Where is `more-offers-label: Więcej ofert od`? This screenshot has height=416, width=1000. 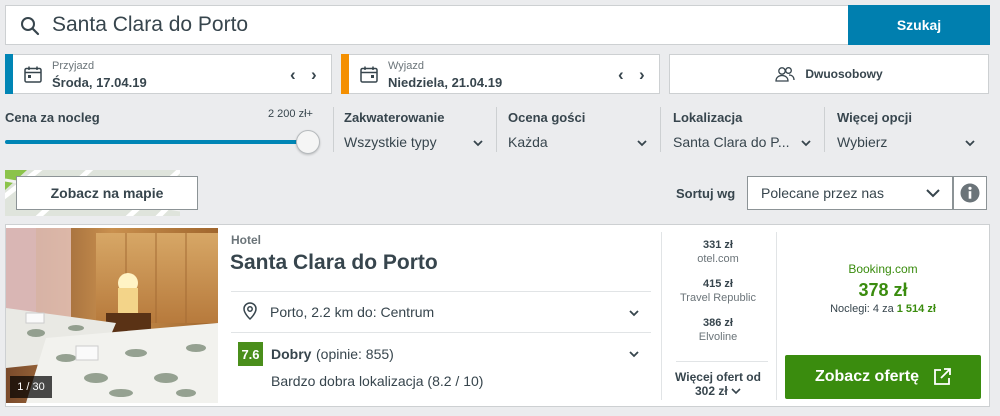
more-offers-label: Więcej ofert od is located at coordinates (718, 377).